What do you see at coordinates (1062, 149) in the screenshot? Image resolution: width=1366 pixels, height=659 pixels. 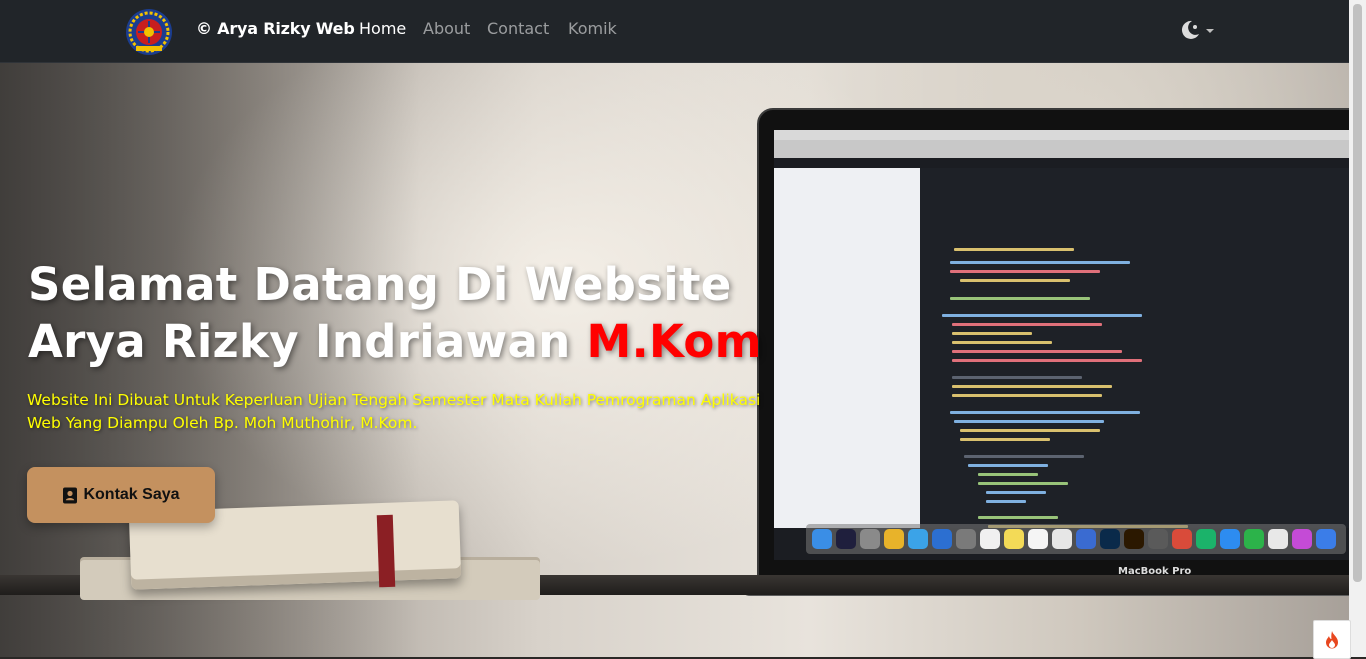 I see `screen-toolbar` at bounding box center [1062, 149].